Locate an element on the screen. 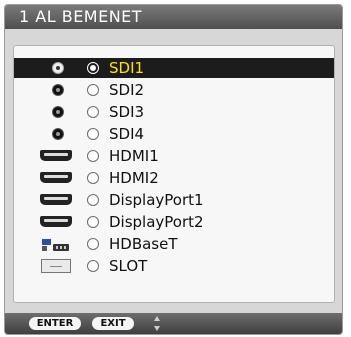  input-item-hdmi2: HDMI2 is located at coordinates (174, 178).